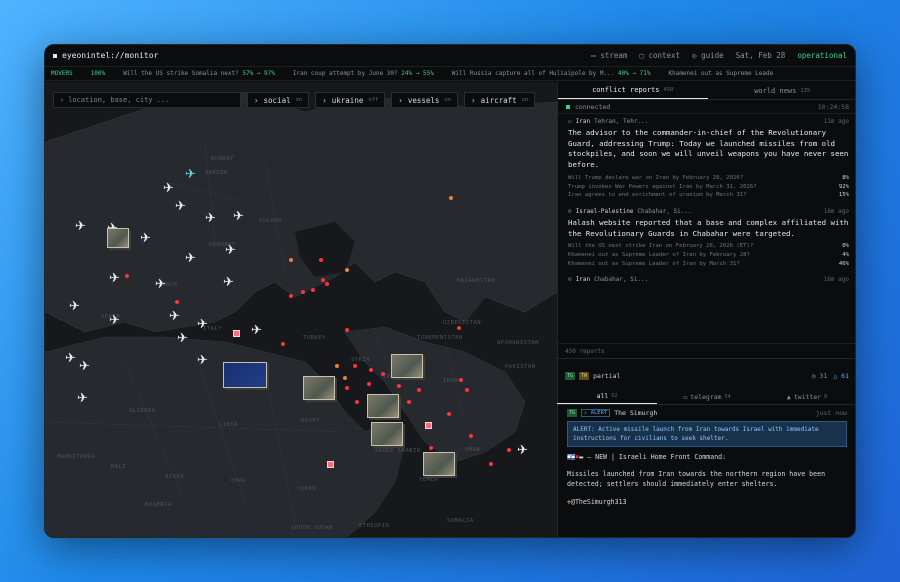  Describe the element at coordinates (708, 279) in the screenshot. I see `report-card: ⊘ Iran Chabahar, Si... 16m ago` at that location.